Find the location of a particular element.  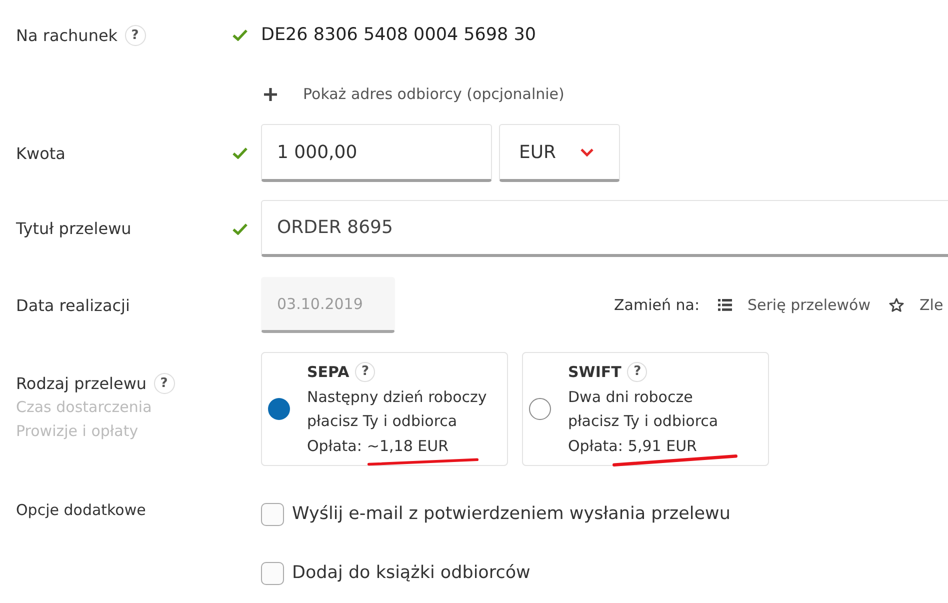

transfer-type-card: SEPA ? Następny dzień roboczy płacisz Ty i odbiorca Opłata: ~1,18 EUR is located at coordinates (384, 409).